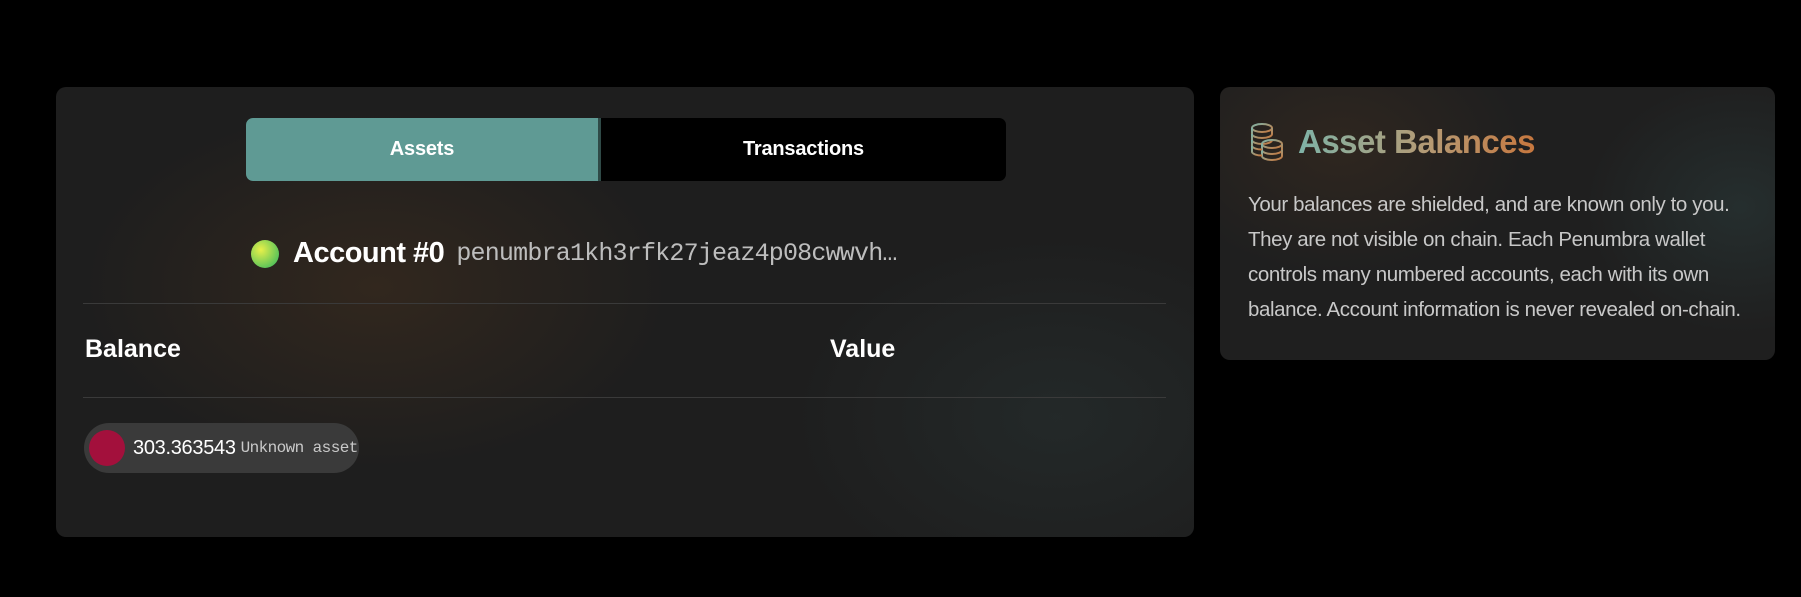 The image size is (1801, 597). Describe the element at coordinates (863, 349) in the screenshot. I see `column-header-value: Value` at that location.